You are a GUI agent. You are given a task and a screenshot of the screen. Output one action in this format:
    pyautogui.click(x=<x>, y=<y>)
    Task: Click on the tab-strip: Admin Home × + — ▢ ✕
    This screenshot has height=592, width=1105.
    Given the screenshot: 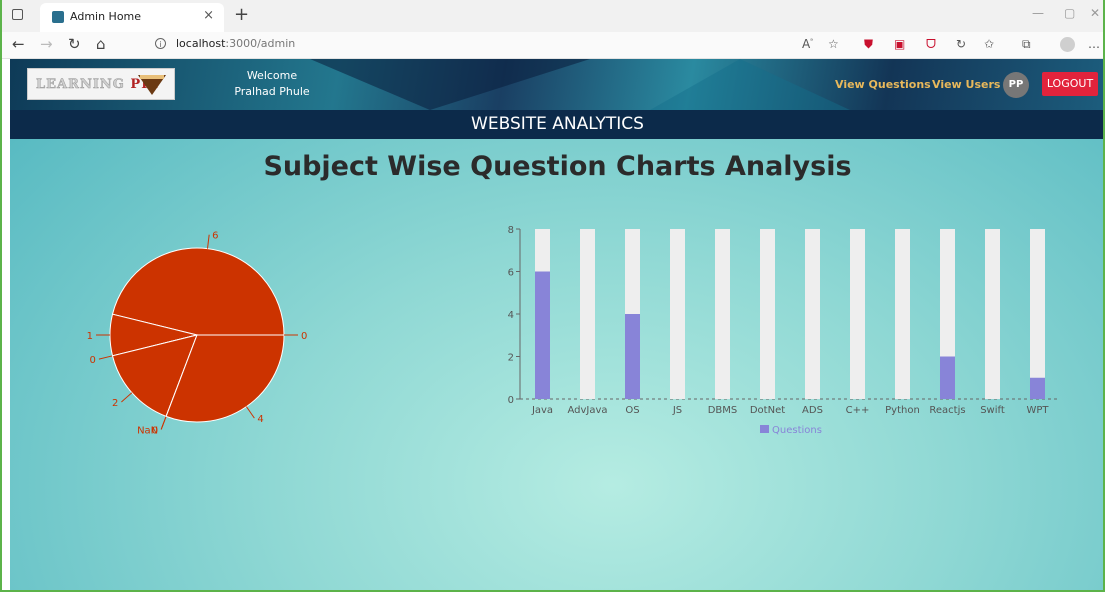 What is the action you would take?
    pyautogui.click(x=552, y=16)
    